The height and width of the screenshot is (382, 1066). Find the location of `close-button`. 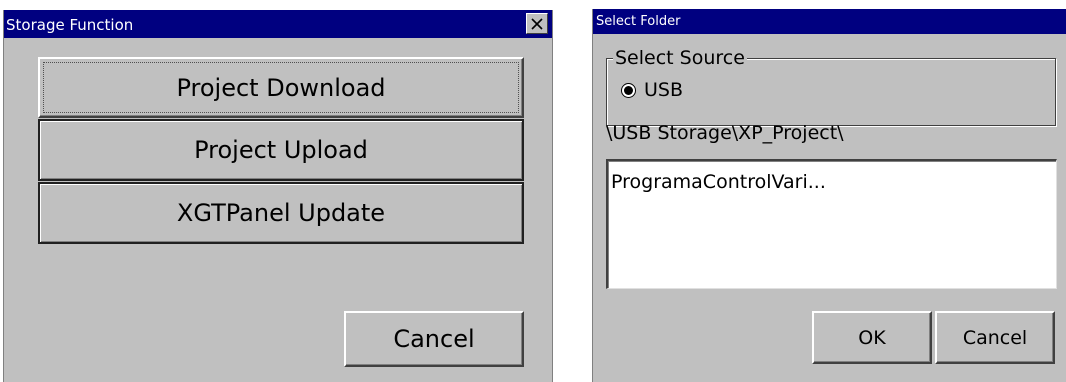

close-button is located at coordinates (537, 23).